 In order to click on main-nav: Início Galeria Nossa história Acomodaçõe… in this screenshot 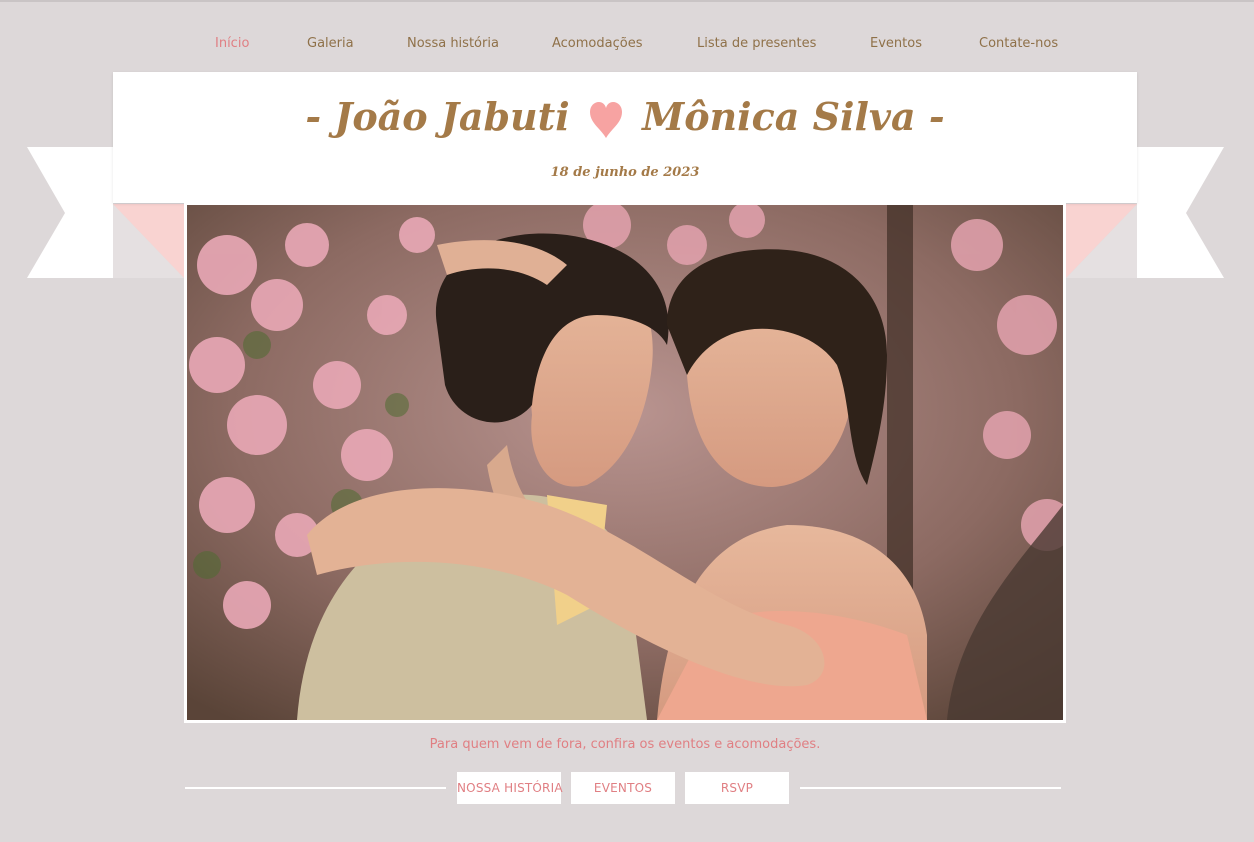, I will do `click(627, 45)`.